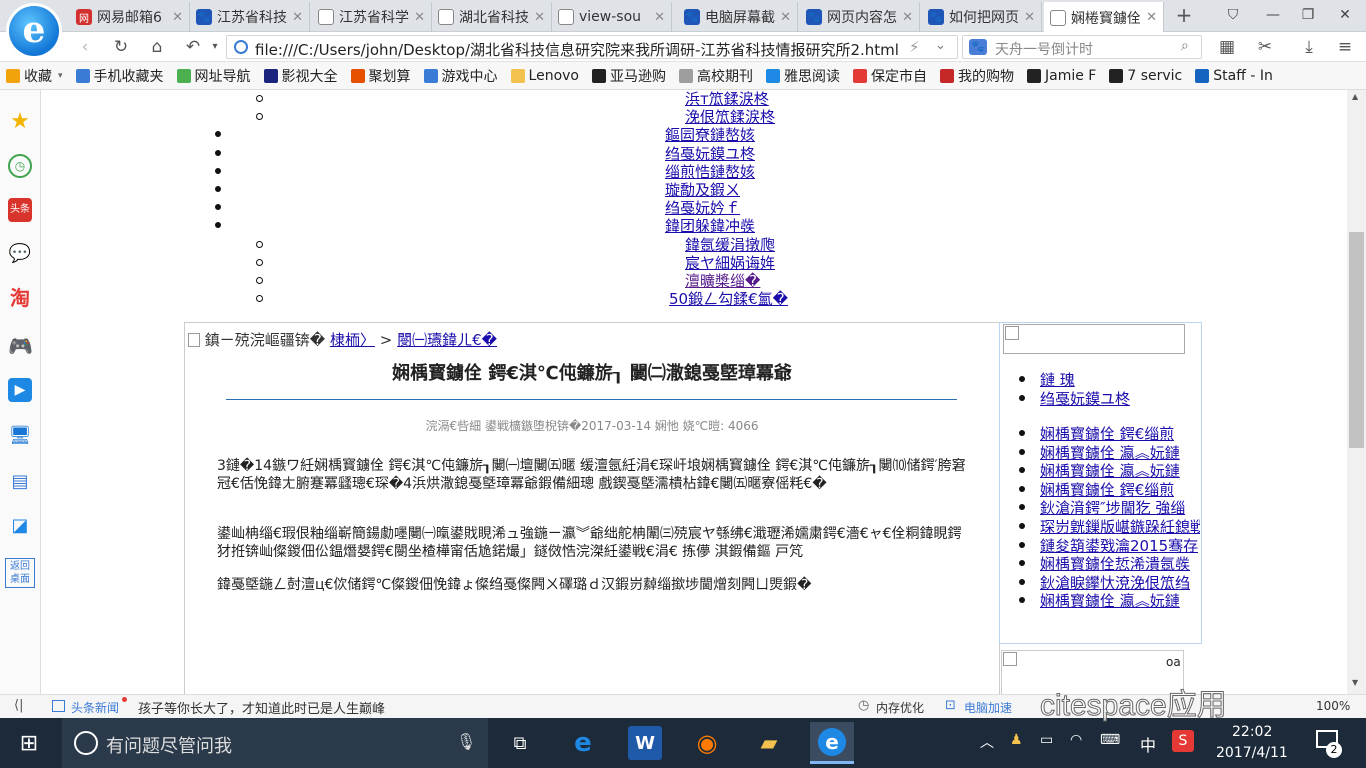 This screenshot has width=1366, height=768. What do you see at coordinates (275, 743) in the screenshot?
I see `cortana-search-box: 有问题尽管问我 🎙` at bounding box center [275, 743].